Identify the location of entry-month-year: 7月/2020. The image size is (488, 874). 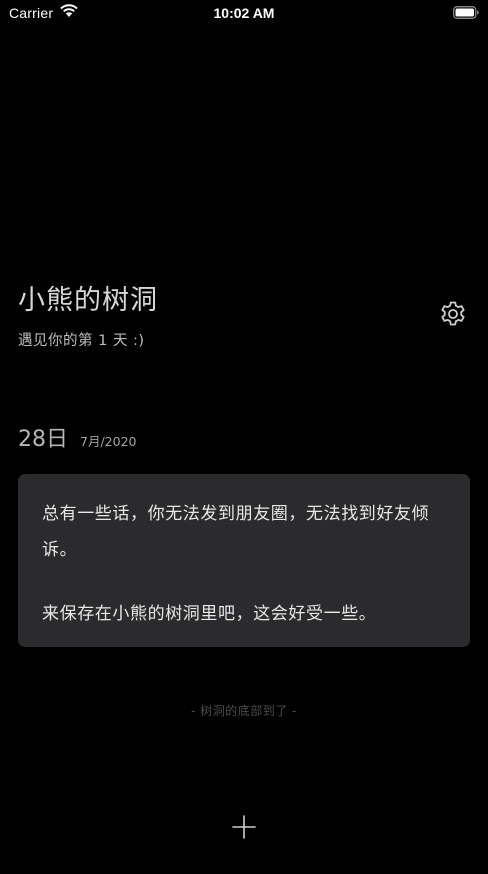
(108, 441).